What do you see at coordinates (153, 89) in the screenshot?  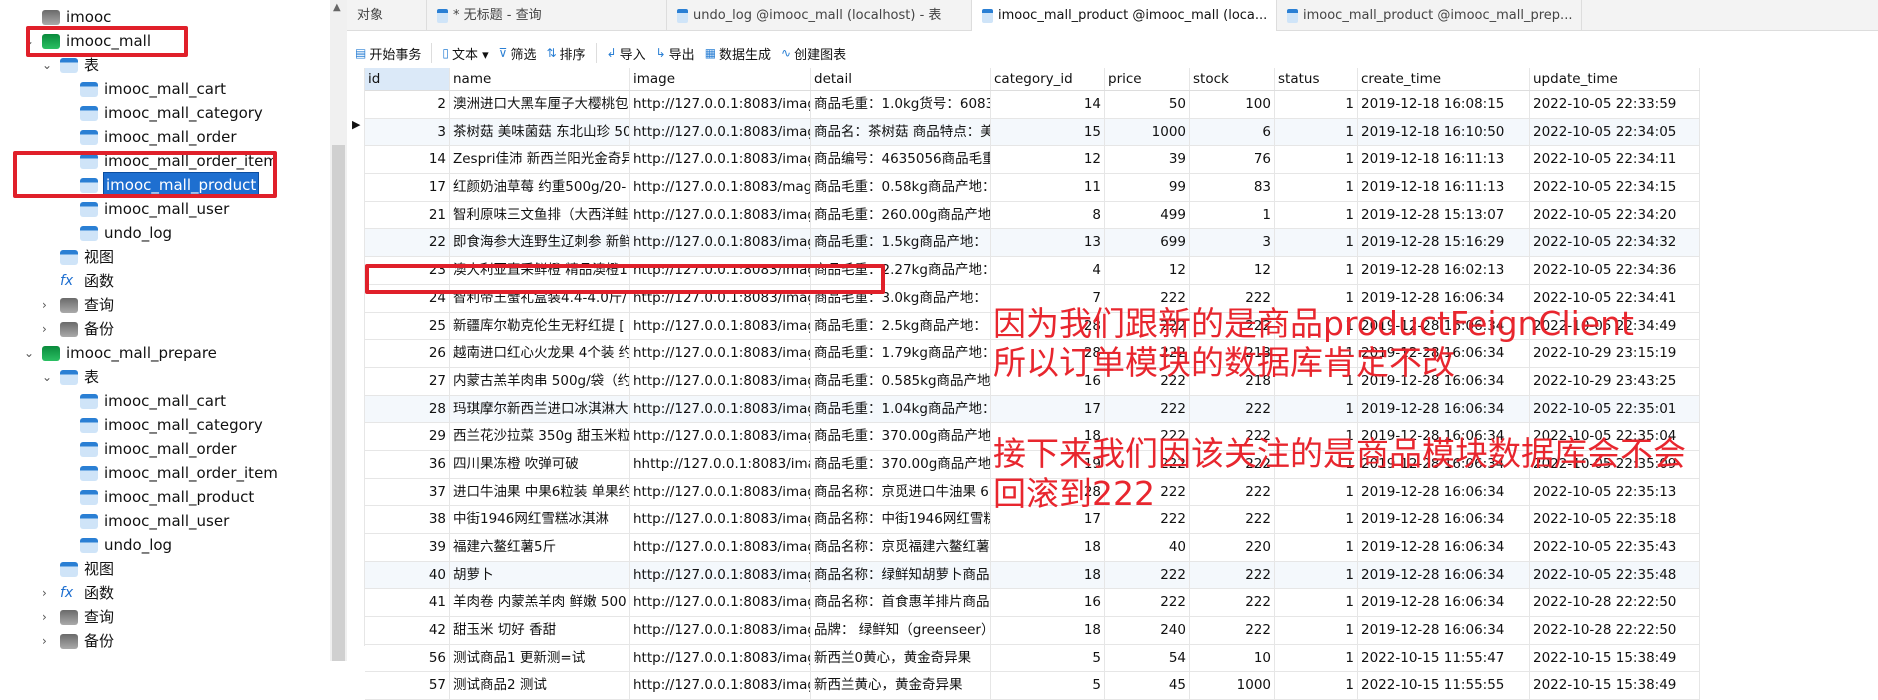 I see `sidebar-item-imooc_mall_cart: imooc_mall_cart` at bounding box center [153, 89].